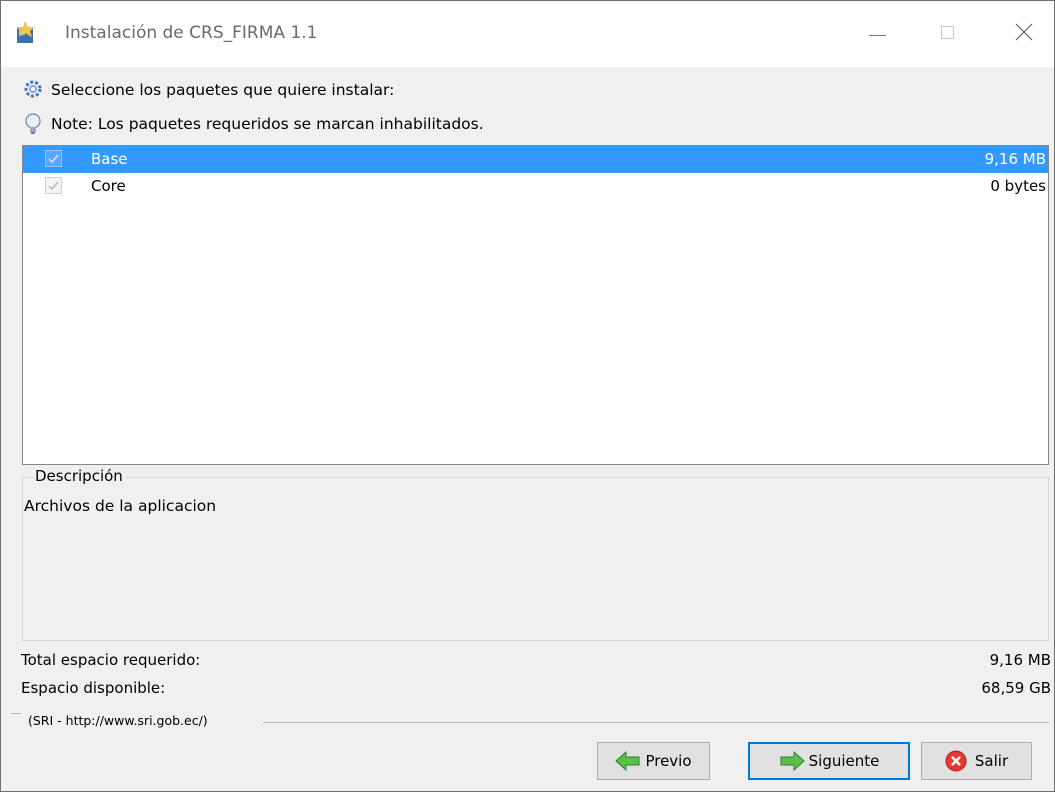  I want to click on exit-button-label: Salir, so click(991, 761).